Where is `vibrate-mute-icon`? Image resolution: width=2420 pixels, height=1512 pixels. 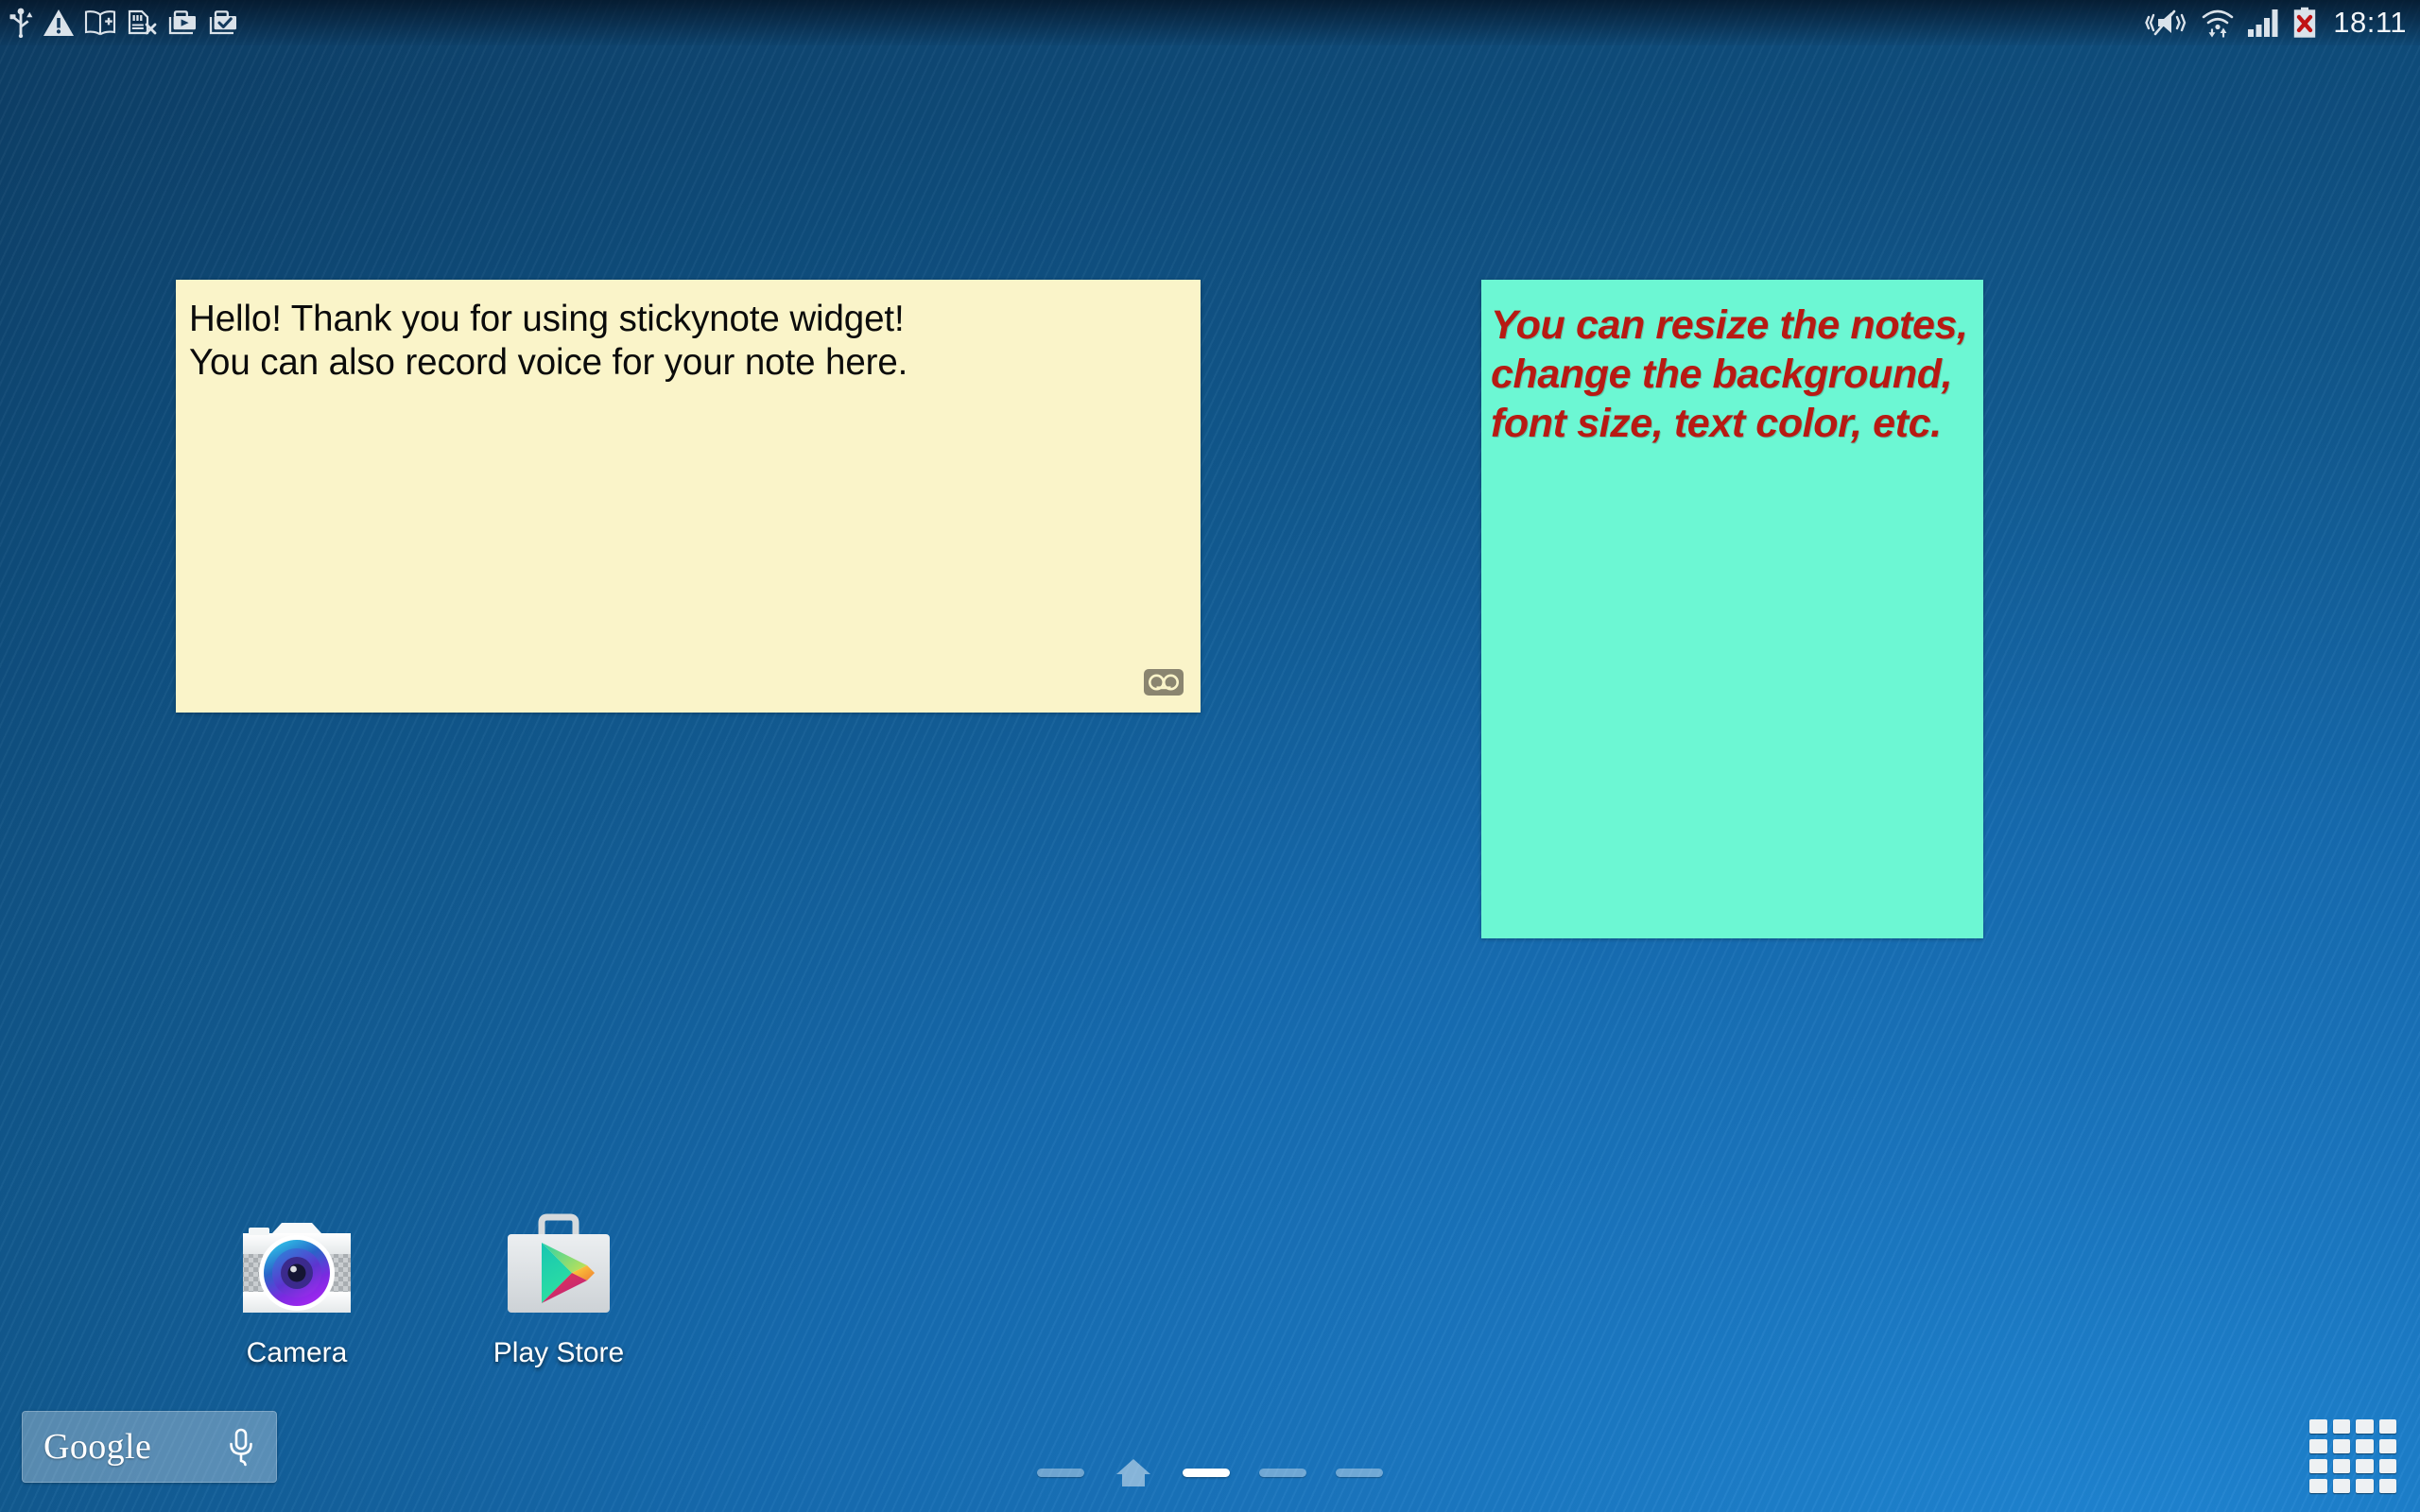 vibrate-mute-icon is located at coordinates (2166, 22).